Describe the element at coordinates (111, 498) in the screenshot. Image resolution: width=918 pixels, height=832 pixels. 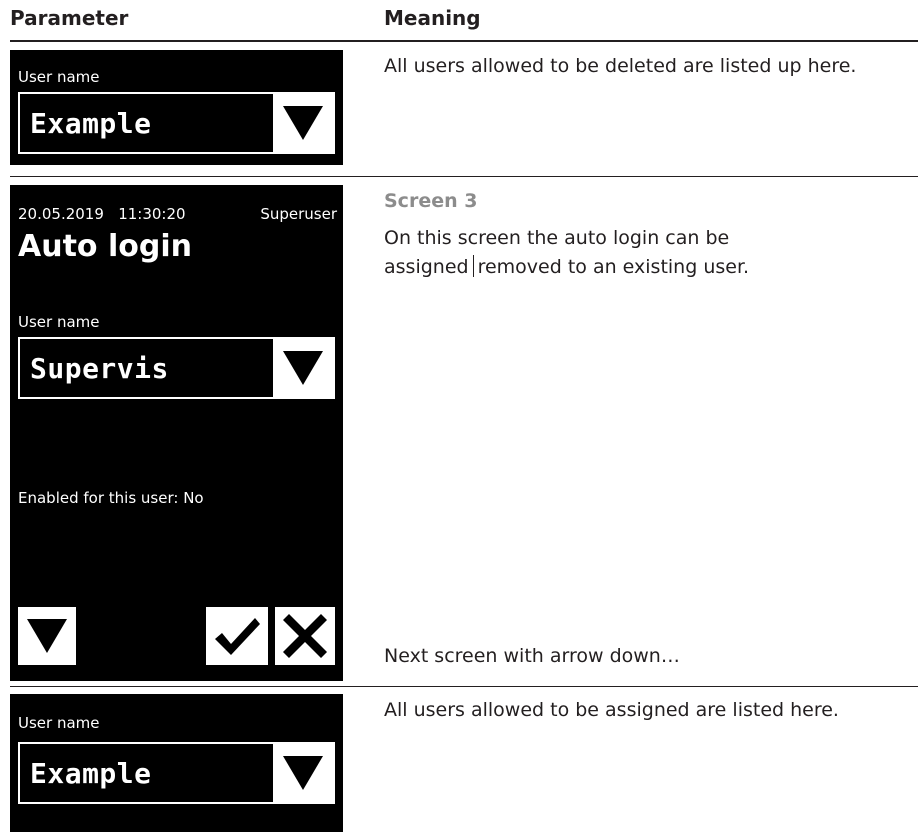
I see `enabled-status: Enabled for this user: No` at that location.